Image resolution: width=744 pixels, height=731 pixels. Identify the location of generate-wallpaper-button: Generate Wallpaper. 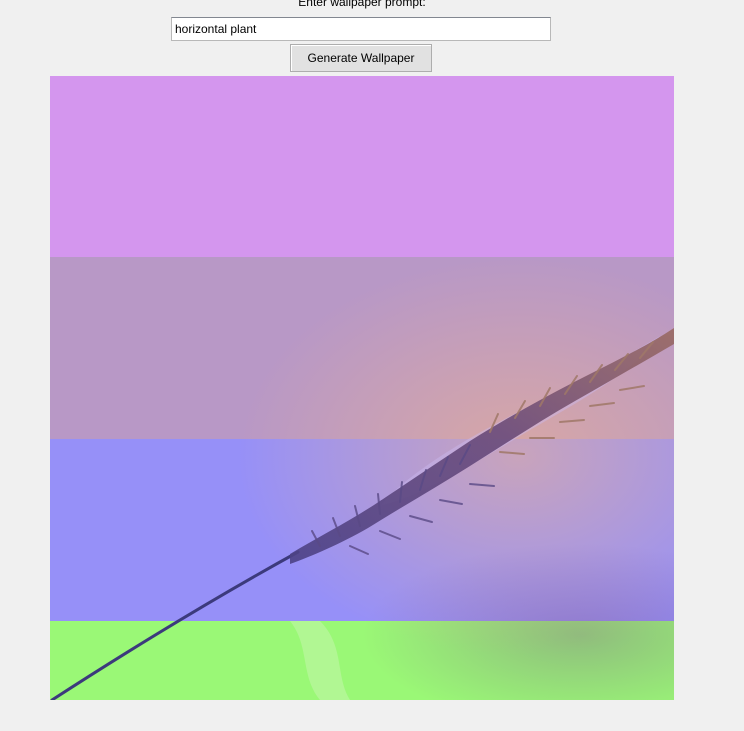
(361, 58).